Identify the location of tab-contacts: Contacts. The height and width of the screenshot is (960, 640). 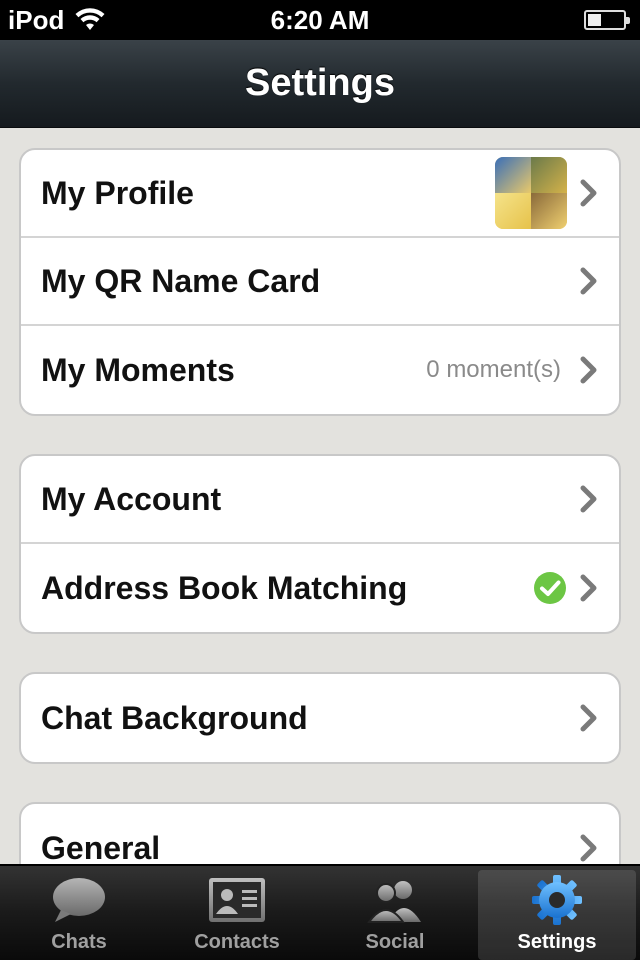
(237, 913).